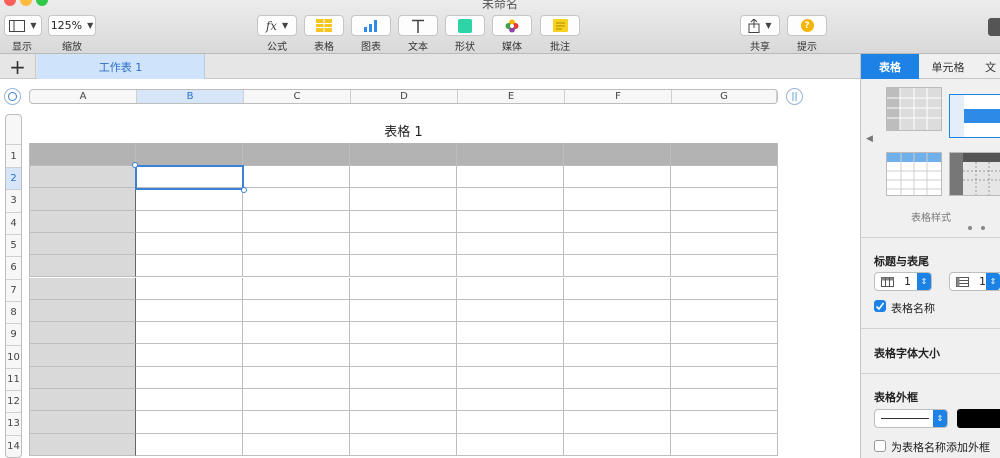 This screenshot has width=1000, height=458. What do you see at coordinates (190, 96) in the screenshot?
I see `column-header-b: B` at bounding box center [190, 96].